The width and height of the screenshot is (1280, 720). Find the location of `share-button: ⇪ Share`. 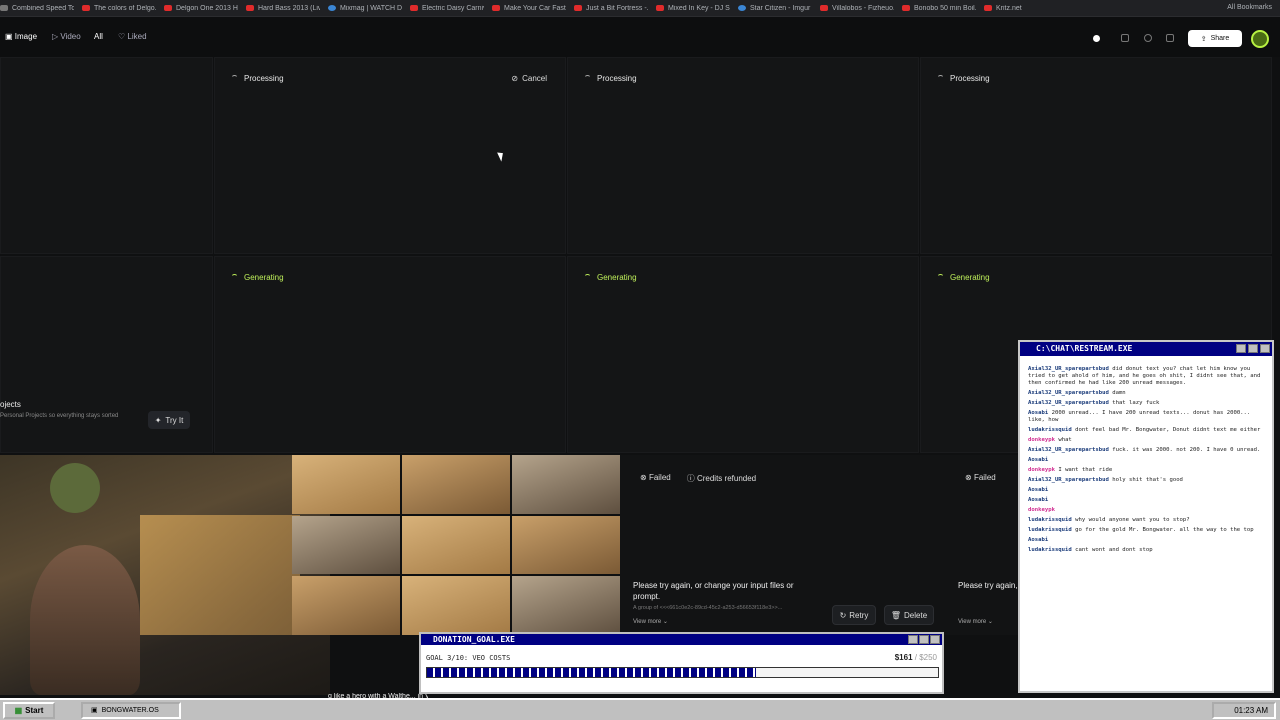

share-button: ⇪ Share is located at coordinates (1215, 38).